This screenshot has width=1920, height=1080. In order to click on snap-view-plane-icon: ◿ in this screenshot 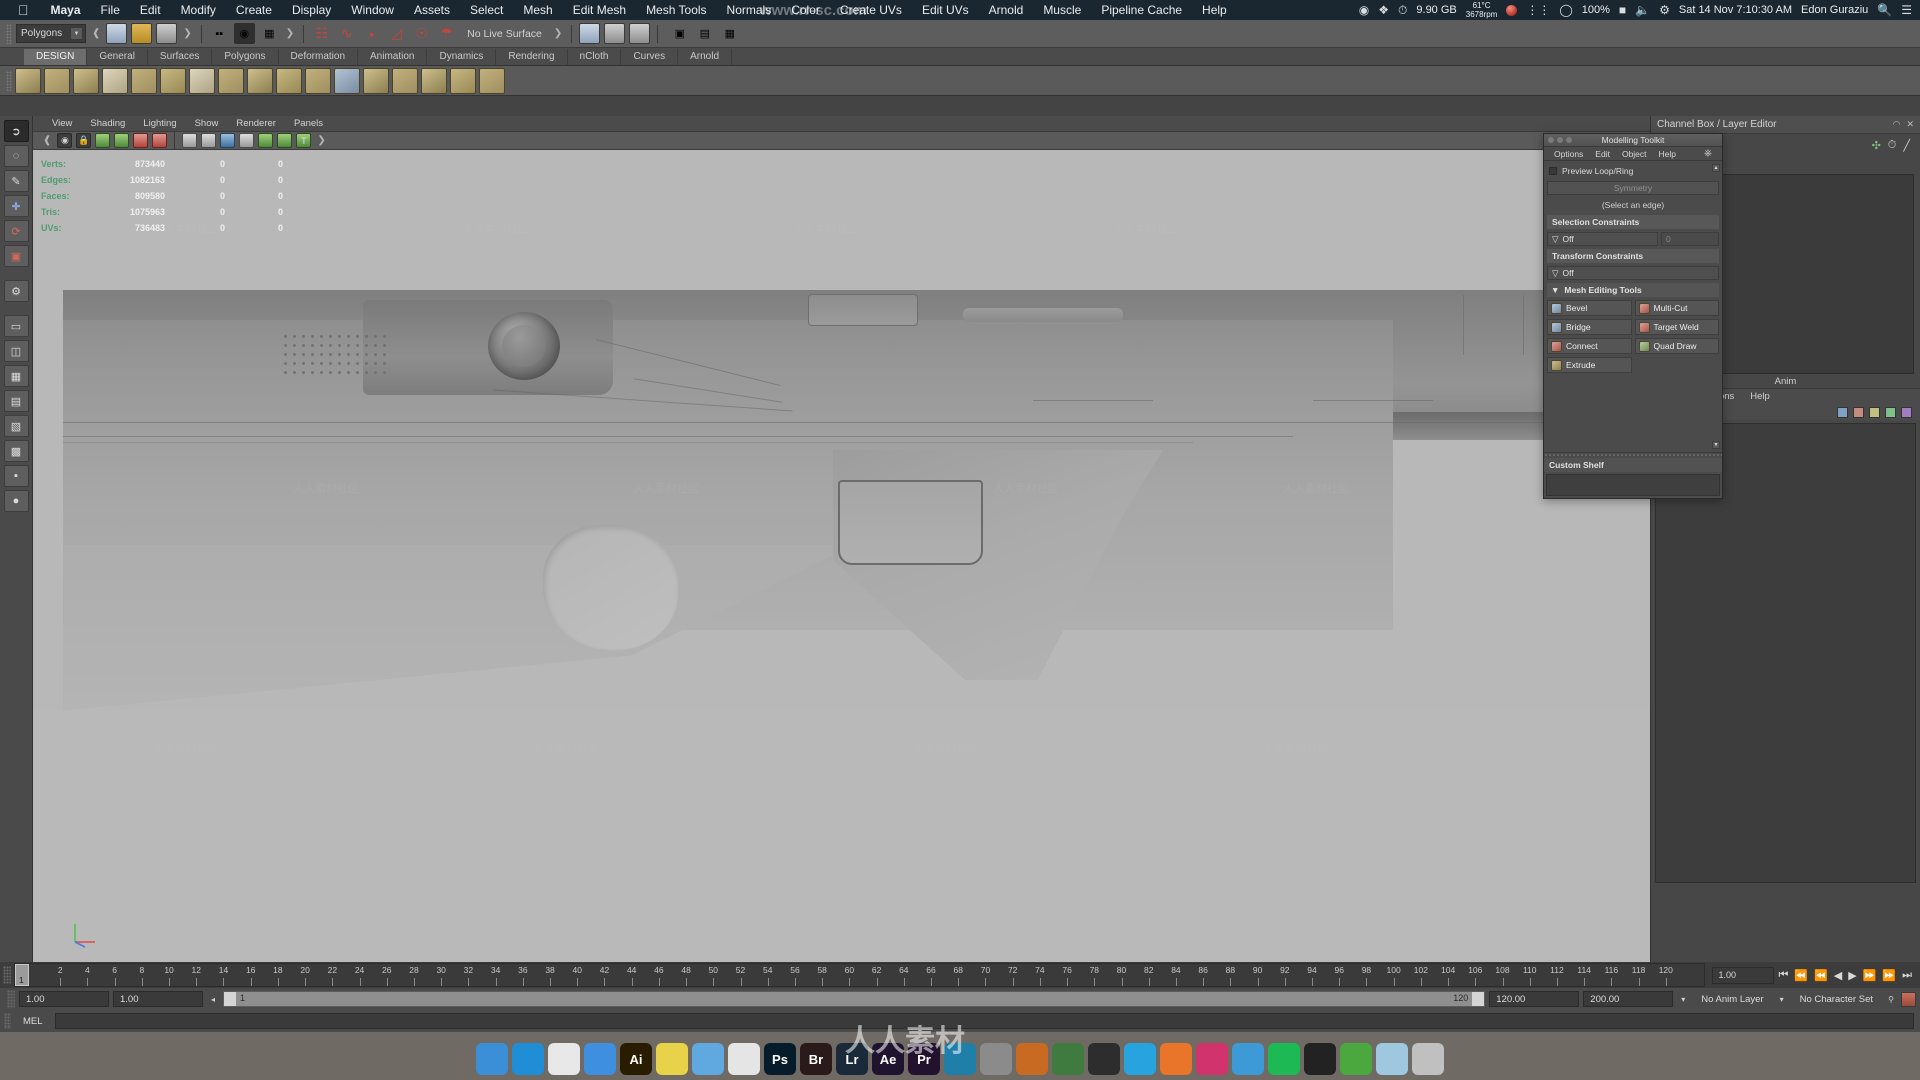, I will do `click(396, 33)`.